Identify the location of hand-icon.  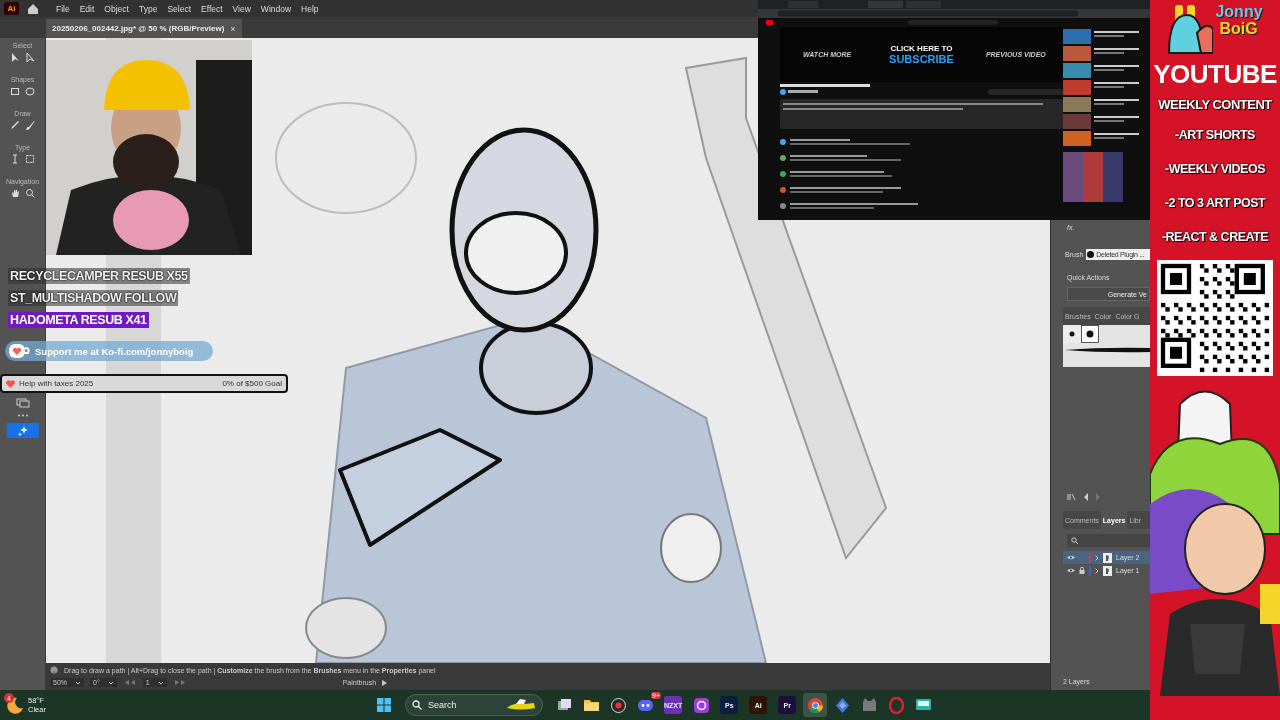
(15, 193).